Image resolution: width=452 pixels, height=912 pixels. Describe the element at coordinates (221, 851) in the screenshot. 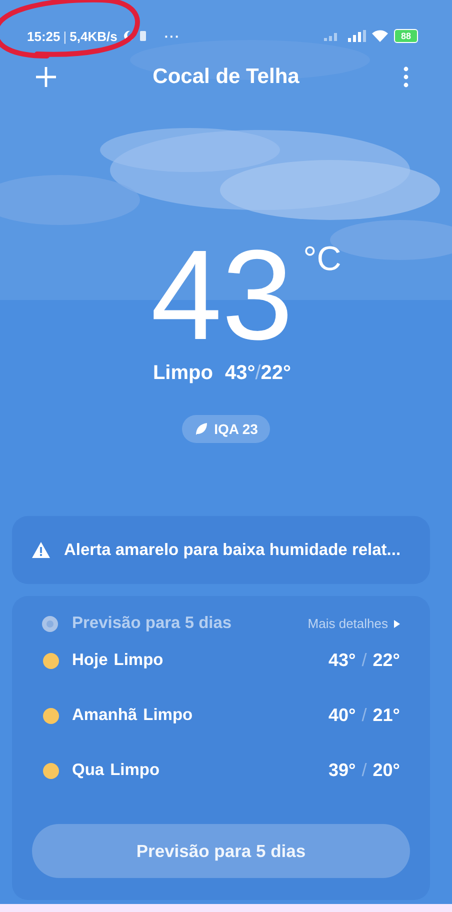

I see `forecast-button: Previsão para 5 dias` at that location.